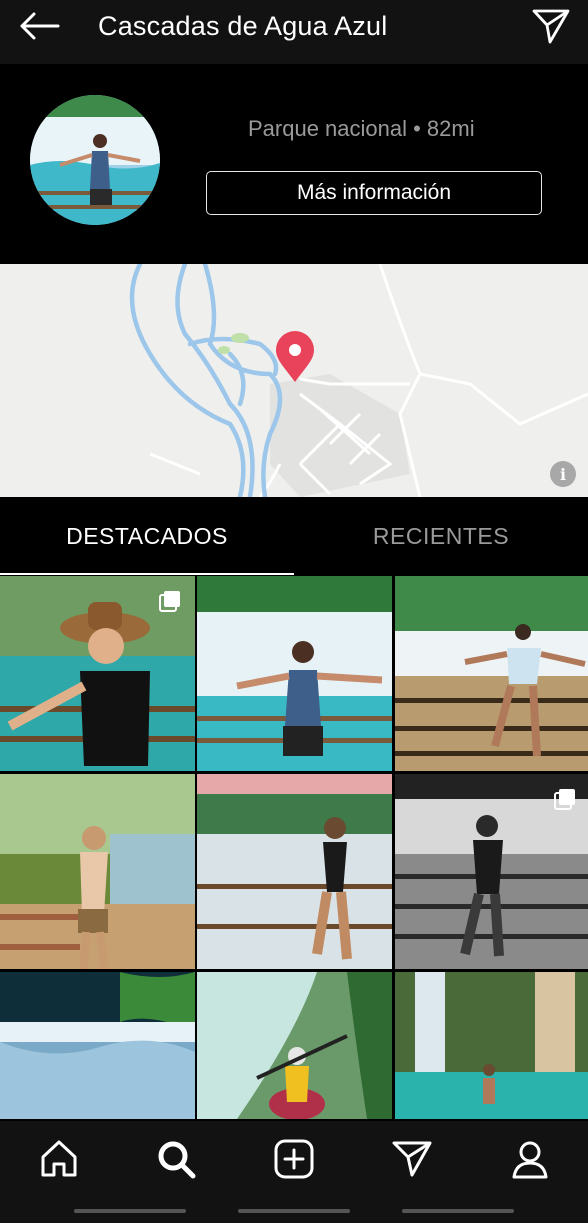 Image resolution: width=588 pixels, height=1223 pixels. I want to click on top-bar: Cascadas de Agua Azul, so click(294, 32).